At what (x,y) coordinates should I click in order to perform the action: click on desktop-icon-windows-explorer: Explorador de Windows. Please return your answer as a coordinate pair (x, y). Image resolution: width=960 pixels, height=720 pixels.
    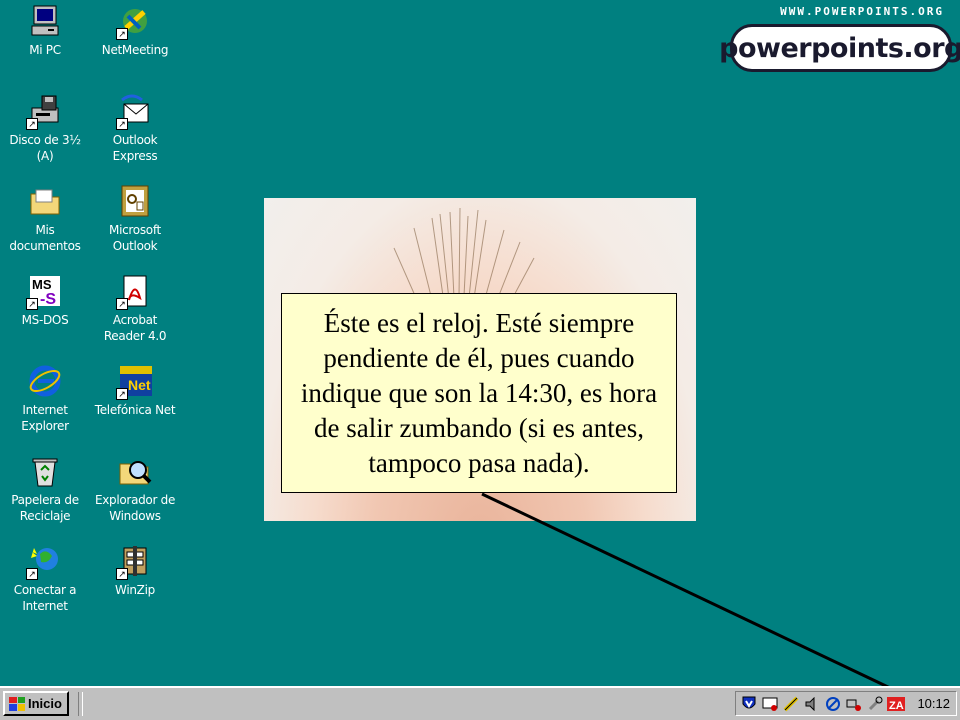
    Looking at the image, I should click on (135, 489).